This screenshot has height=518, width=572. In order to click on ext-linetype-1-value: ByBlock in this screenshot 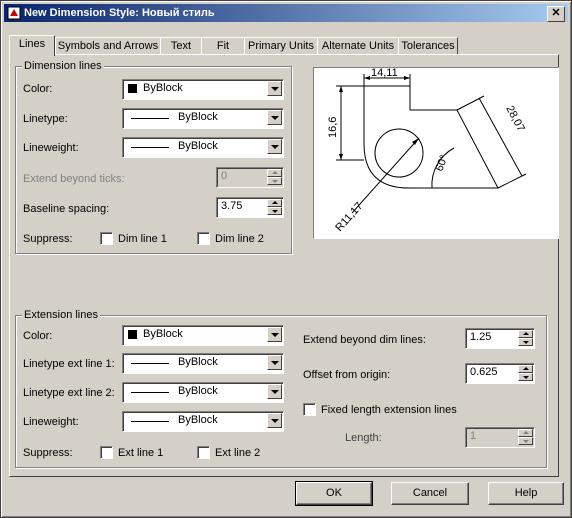, I will do `click(198, 362)`.